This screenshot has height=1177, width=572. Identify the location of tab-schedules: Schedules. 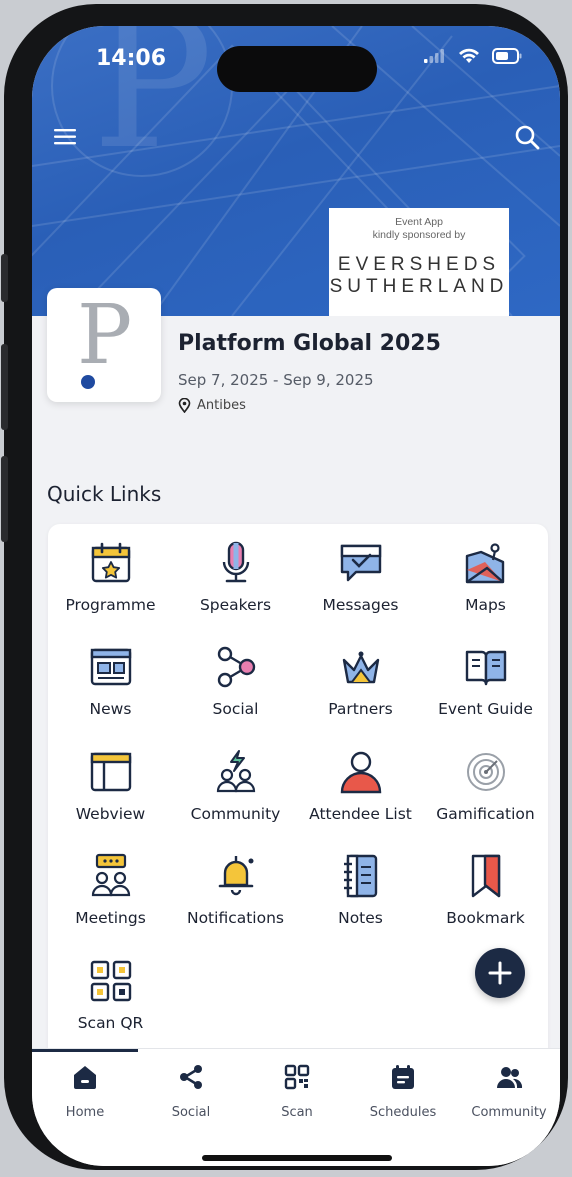
(403, 1091).